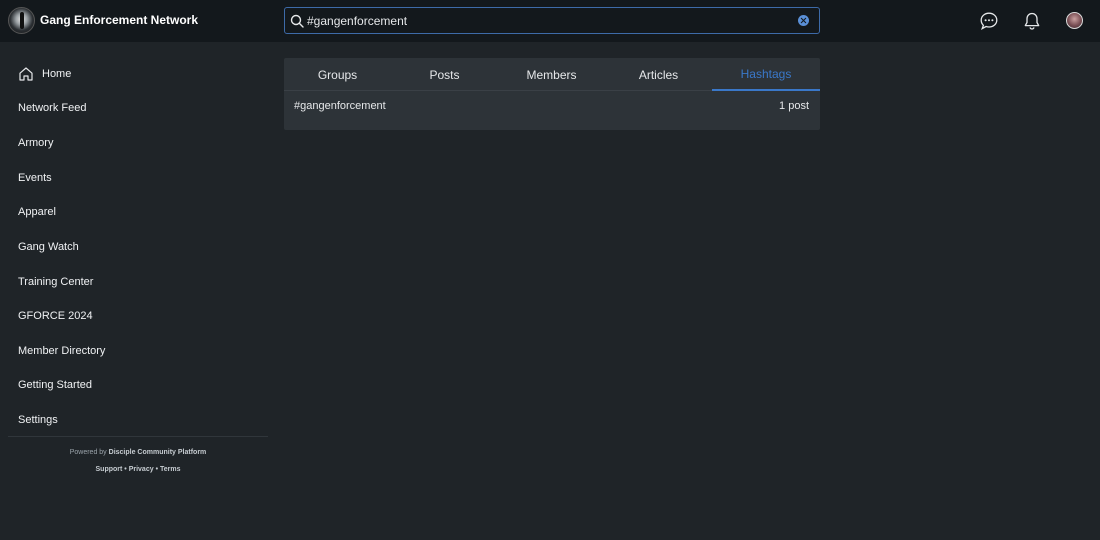 This screenshot has height=540, width=1100. Describe the element at coordinates (803, 20) in the screenshot. I see `clear-search-icon` at that location.